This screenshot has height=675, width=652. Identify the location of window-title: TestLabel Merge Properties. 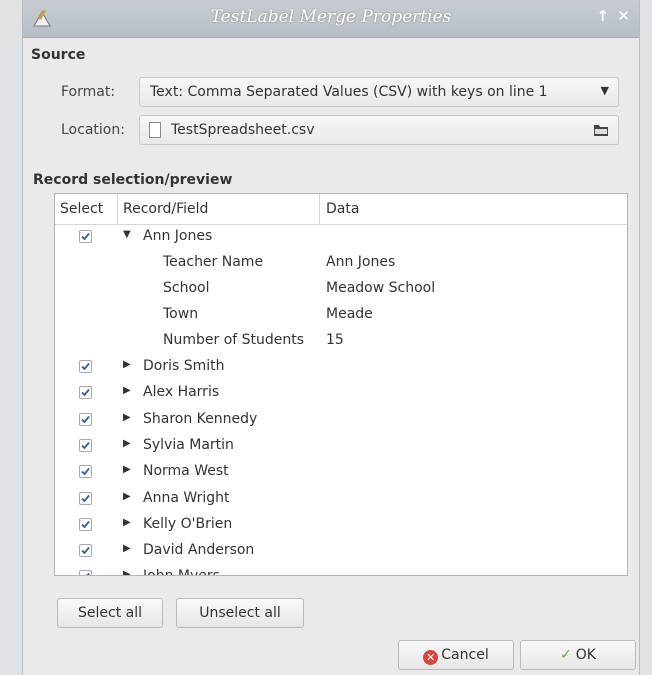
(331, 17).